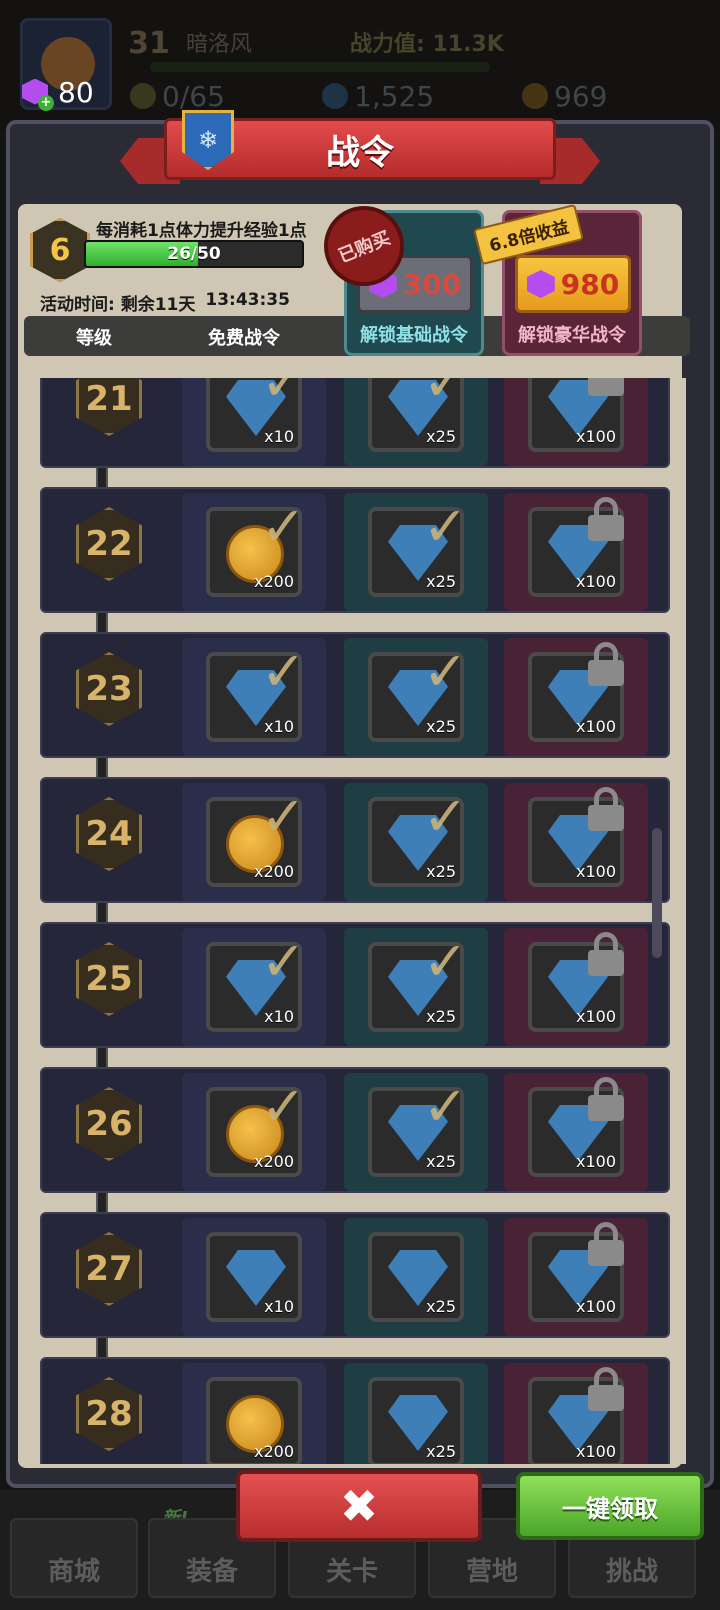 This screenshot has width=720, height=1610. I want to click on row-level-badge: 21, so click(109, 407).